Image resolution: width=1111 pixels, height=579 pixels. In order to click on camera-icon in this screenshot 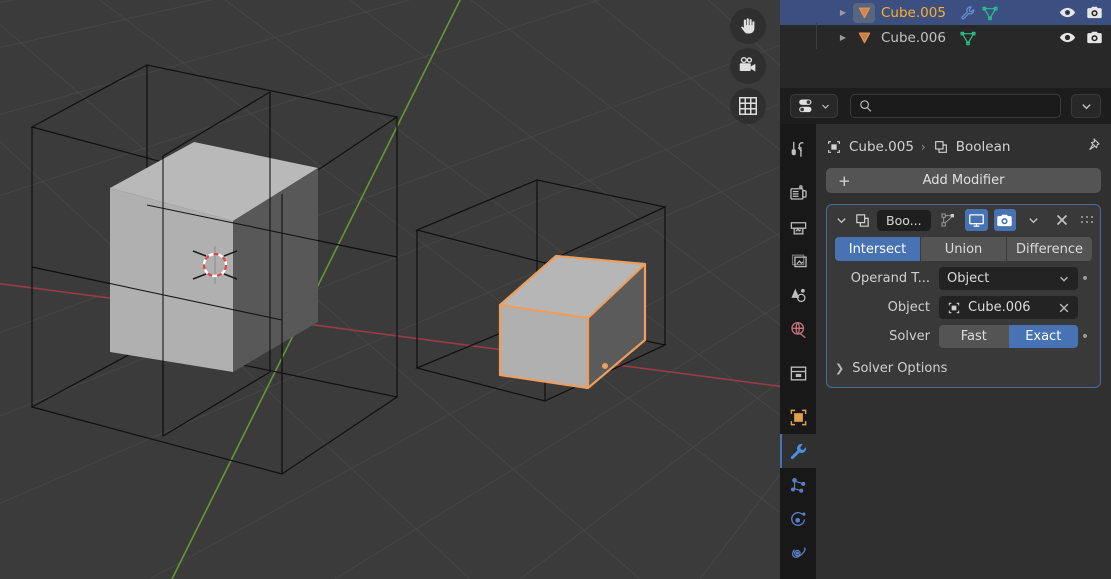, I will do `click(748, 66)`.